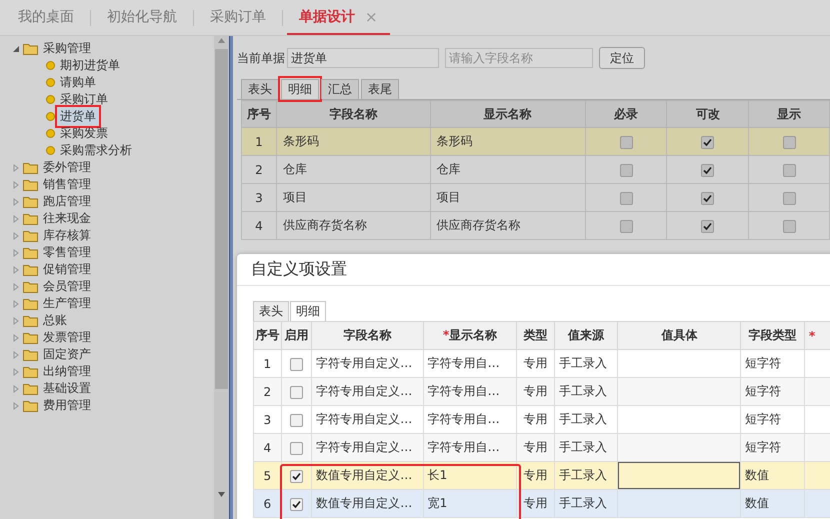 The image size is (830, 519). What do you see at coordinates (259, 226) in the screenshot?
I see `table-cell: 4` at bounding box center [259, 226].